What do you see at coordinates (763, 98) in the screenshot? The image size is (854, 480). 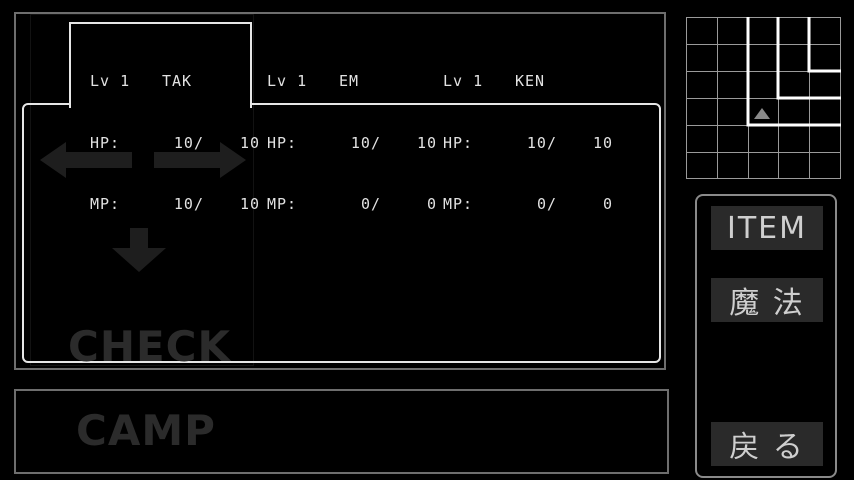 I see `dungeon-minimap` at bounding box center [763, 98].